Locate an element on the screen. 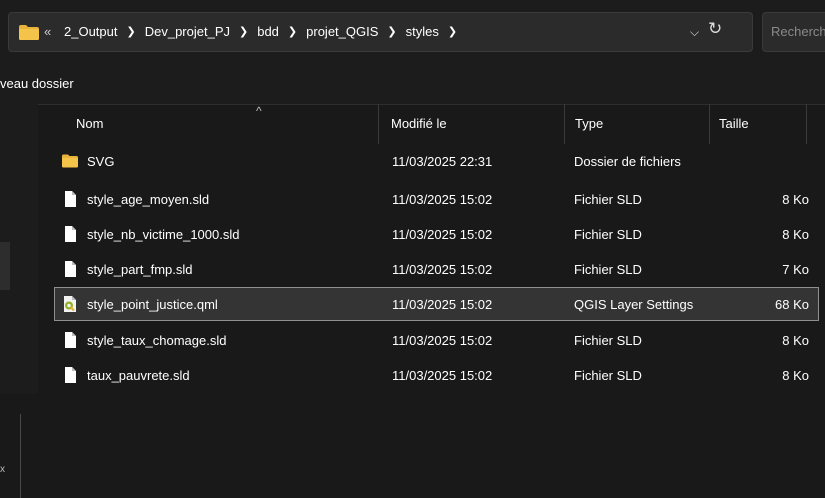 The image size is (825, 498). file-size: 68 Ko is located at coordinates (792, 304).